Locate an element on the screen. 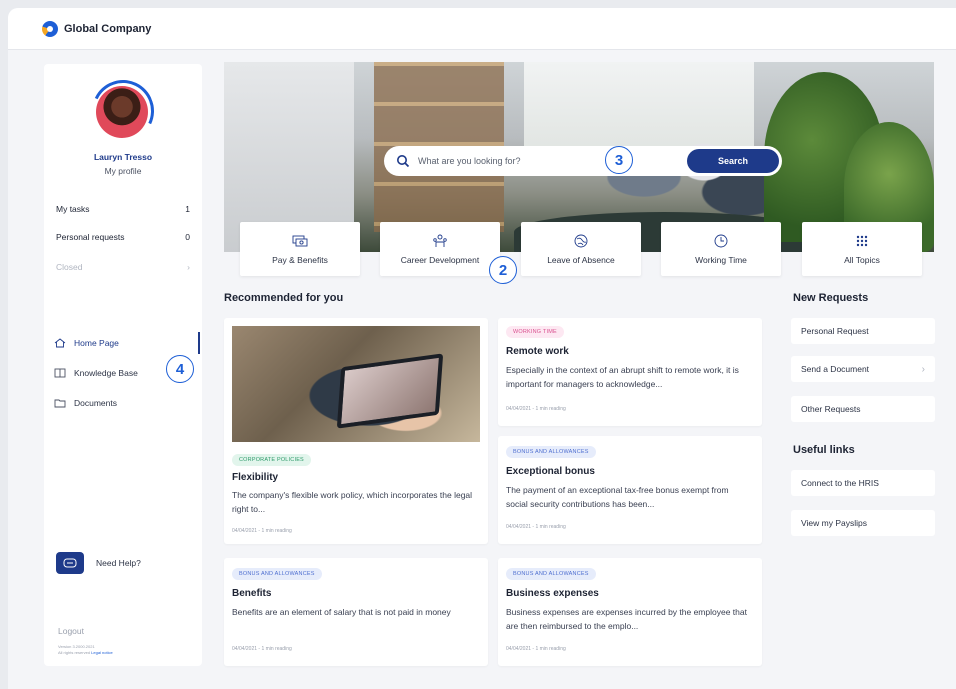 This screenshot has height=689, width=956. link-label: Connect to the HRIS is located at coordinates (840, 483).